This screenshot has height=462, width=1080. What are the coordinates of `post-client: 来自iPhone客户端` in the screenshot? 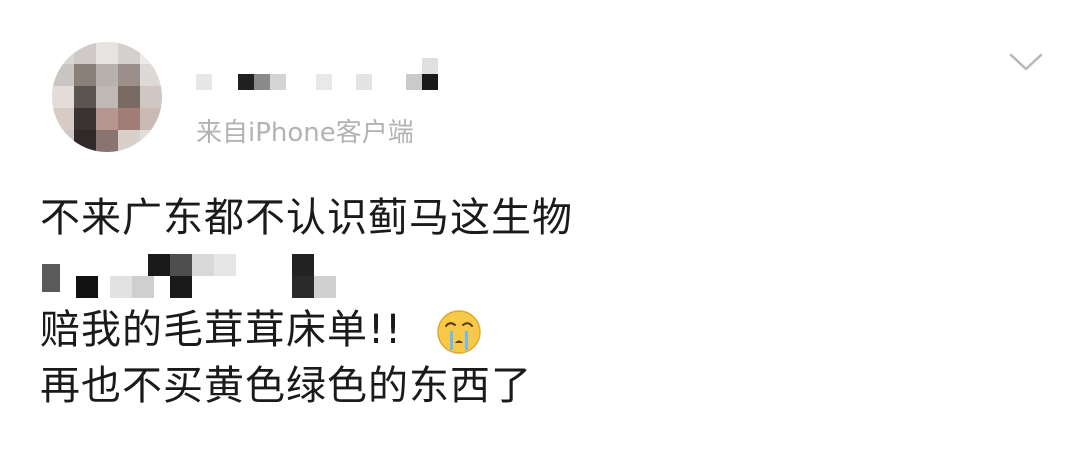 It's located at (305, 132).